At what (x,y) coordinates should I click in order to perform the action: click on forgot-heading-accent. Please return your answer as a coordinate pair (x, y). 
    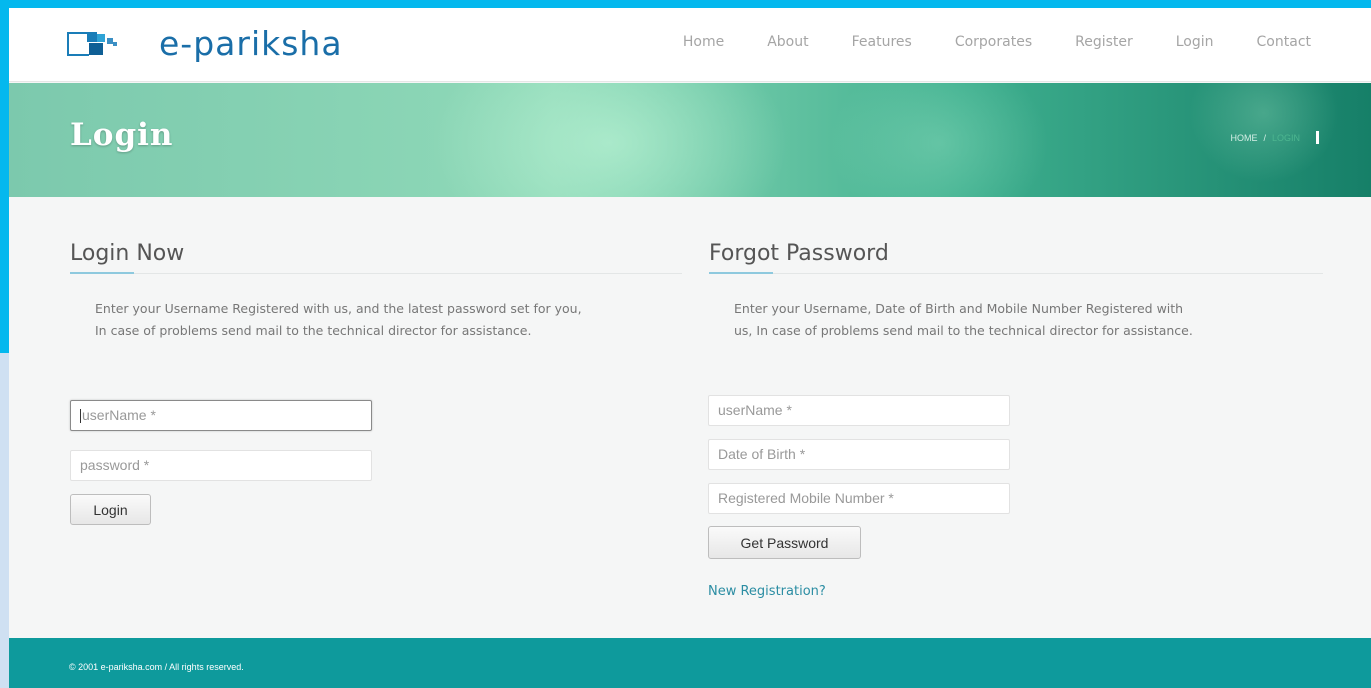
    Looking at the image, I should click on (741, 273).